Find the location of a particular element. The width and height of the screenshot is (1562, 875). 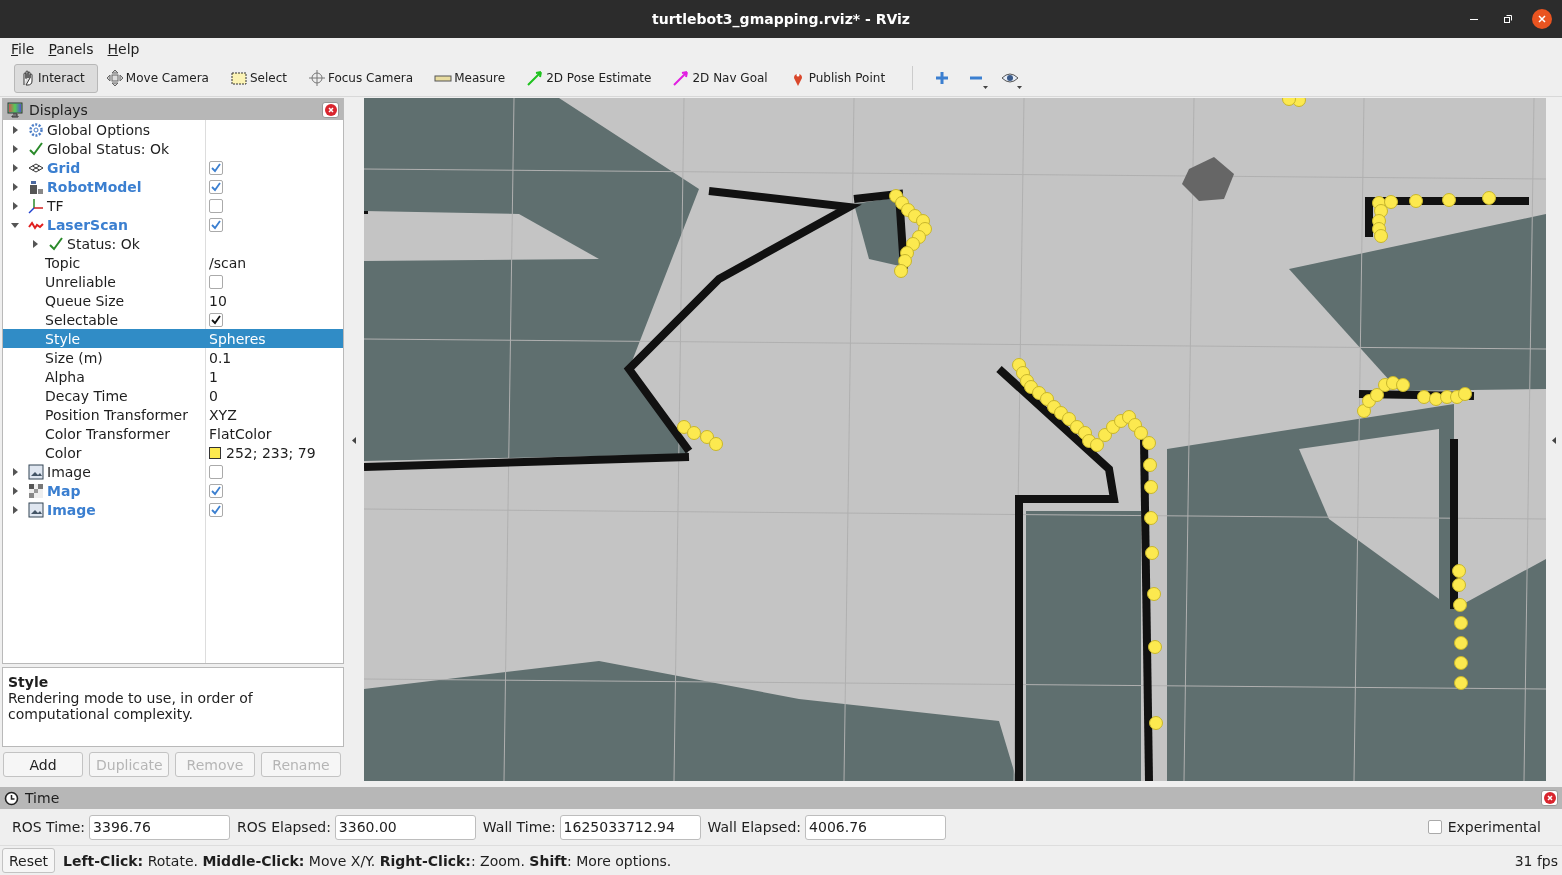

tree-row: Selectable is located at coordinates (173, 320).